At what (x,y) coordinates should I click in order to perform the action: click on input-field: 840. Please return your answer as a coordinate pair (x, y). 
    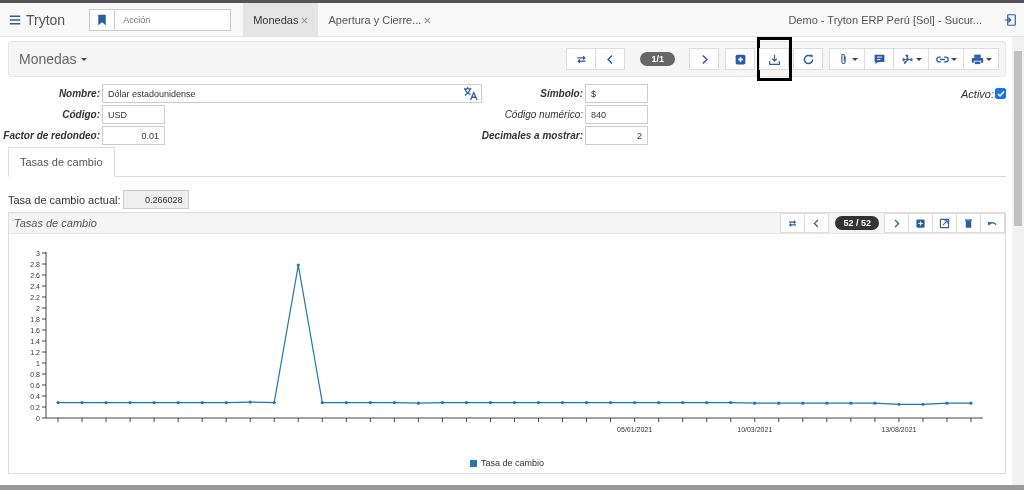
    Looking at the image, I should click on (616, 114).